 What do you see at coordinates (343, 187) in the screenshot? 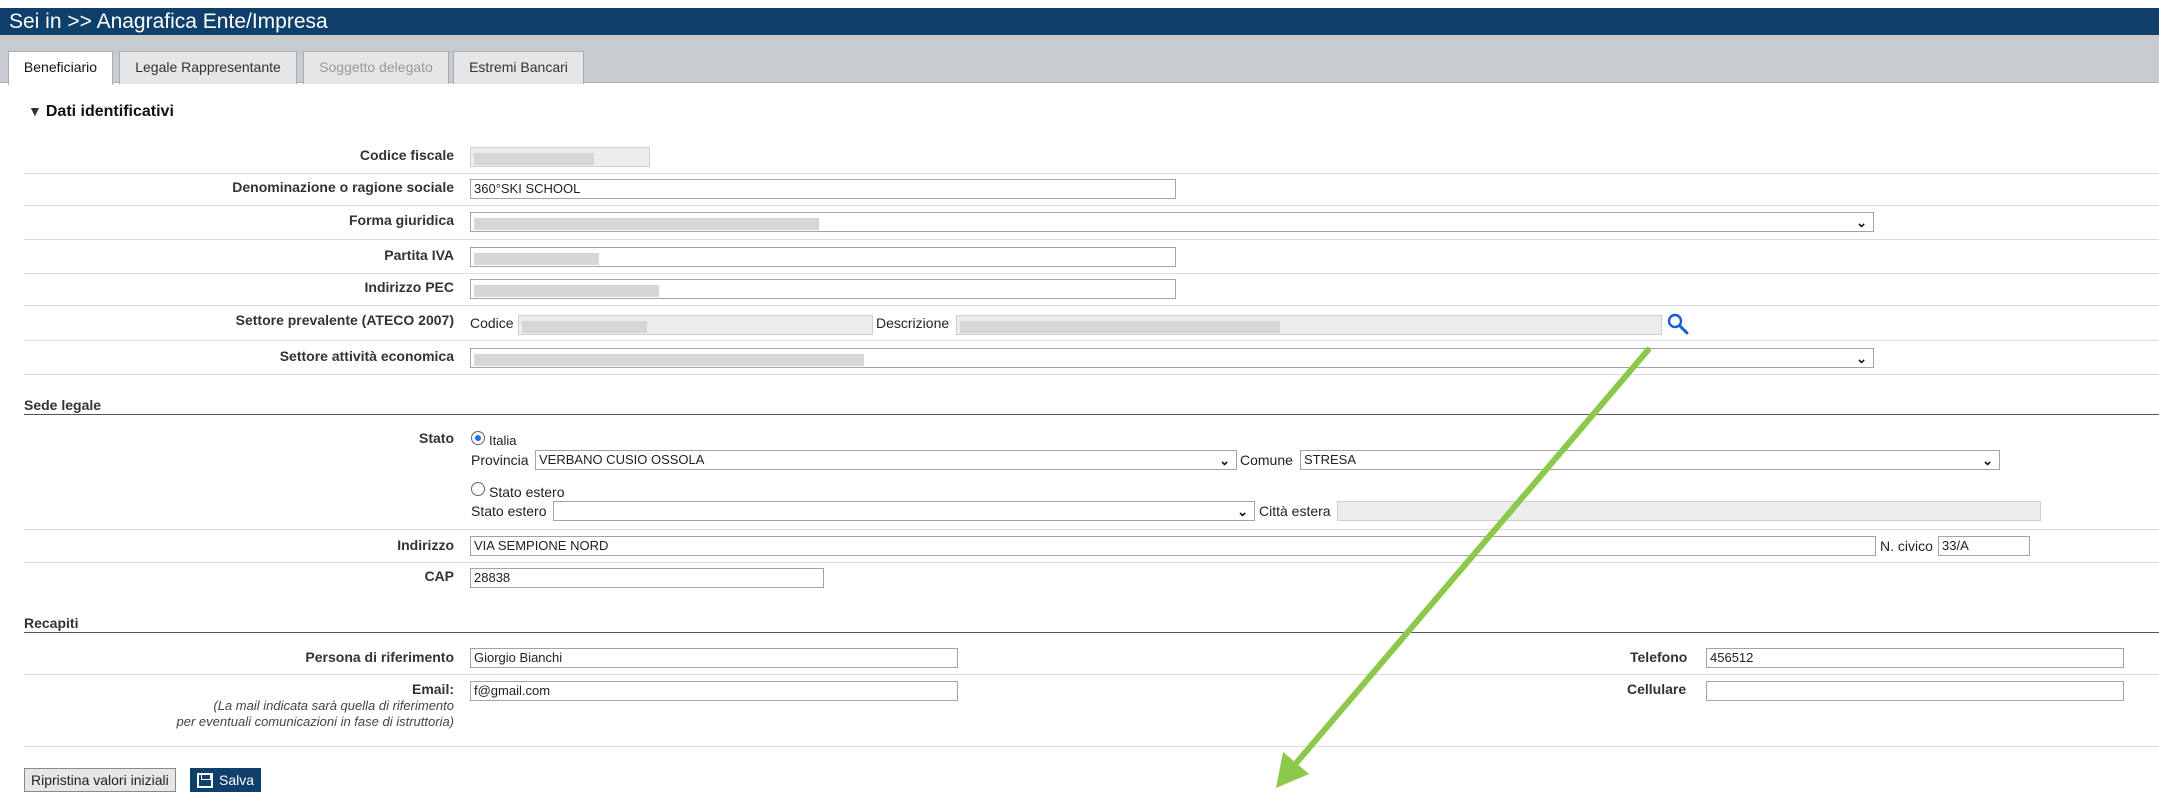
I see `denominazione-label: Denominazione o ragione sociale` at bounding box center [343, 187].